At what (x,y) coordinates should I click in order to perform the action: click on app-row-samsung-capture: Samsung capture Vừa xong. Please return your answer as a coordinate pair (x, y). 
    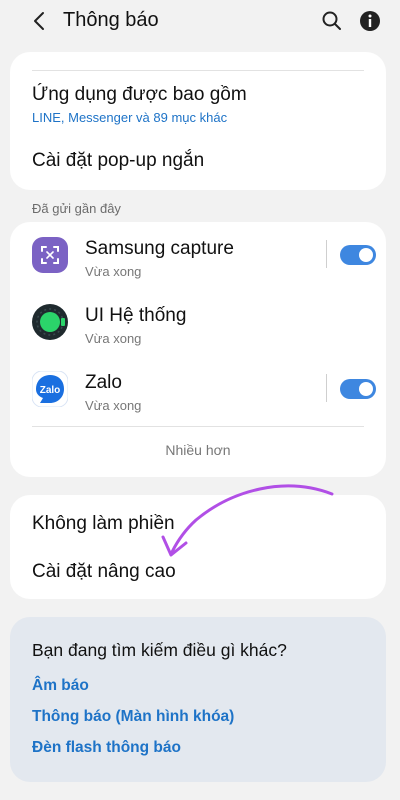
    Looking at the image, I should click on (198, 257).